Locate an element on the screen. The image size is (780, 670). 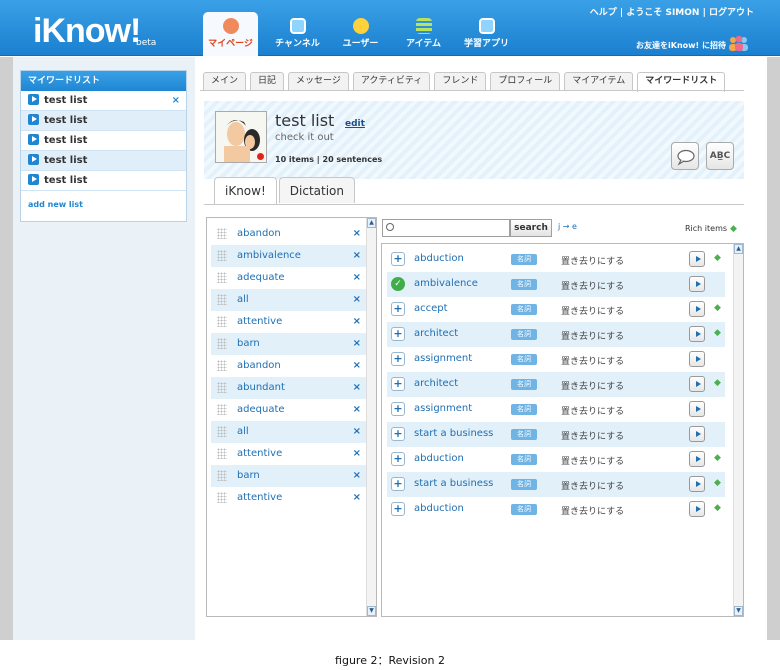
logo: iKnow! is located at coordinates (87, 31).